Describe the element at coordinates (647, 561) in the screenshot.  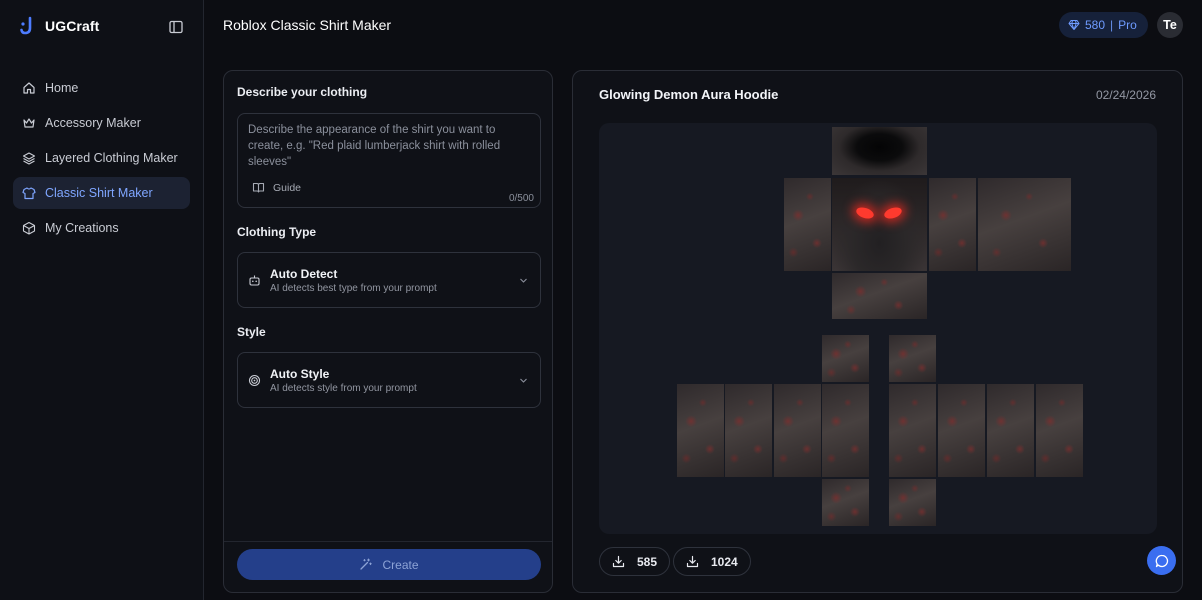
I see `download-count: 585` at that location.